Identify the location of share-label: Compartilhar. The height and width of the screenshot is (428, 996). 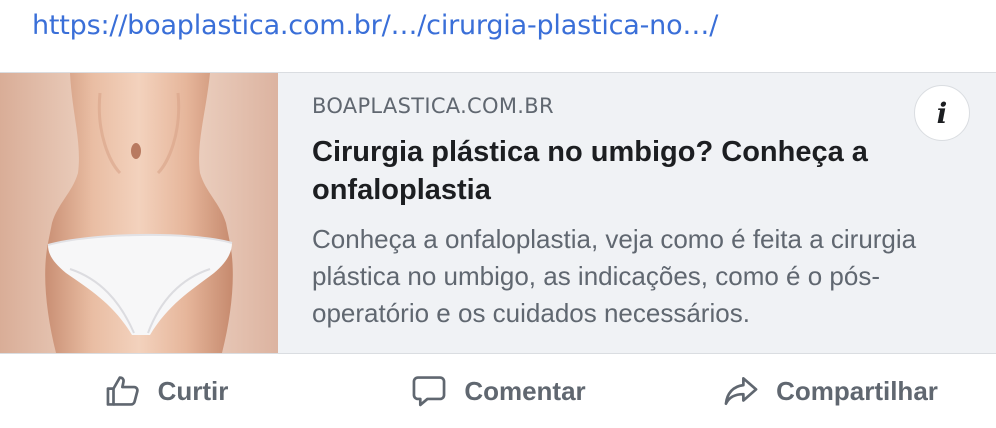
(857, 390).